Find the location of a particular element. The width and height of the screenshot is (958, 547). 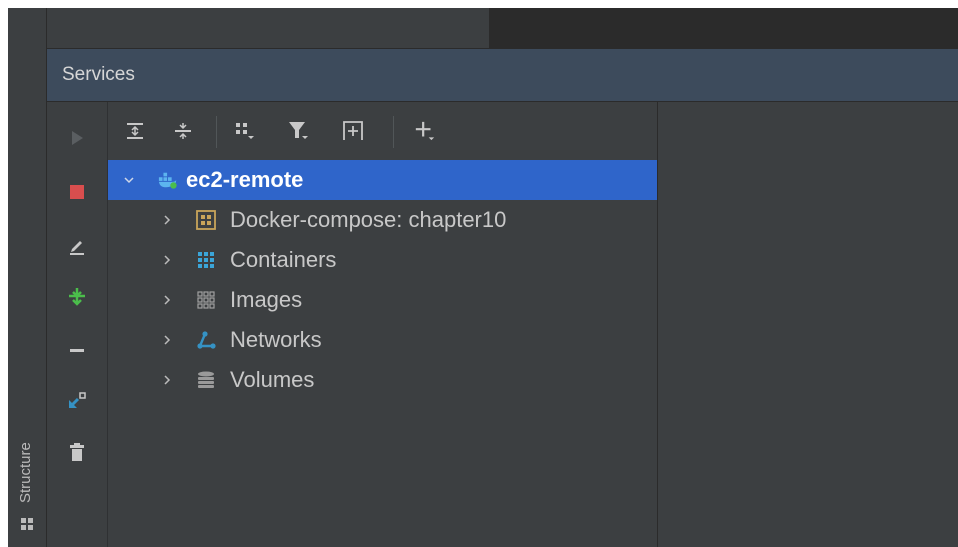

tree-node-label: ec2-remote is located at coordinates (245, 179).